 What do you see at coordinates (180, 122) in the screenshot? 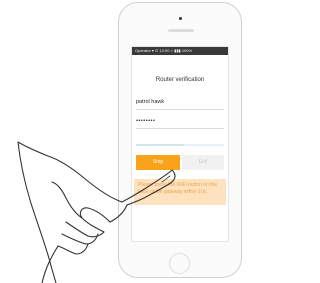
I see `password-field: ••••••••` at bounding box center [180, 122].